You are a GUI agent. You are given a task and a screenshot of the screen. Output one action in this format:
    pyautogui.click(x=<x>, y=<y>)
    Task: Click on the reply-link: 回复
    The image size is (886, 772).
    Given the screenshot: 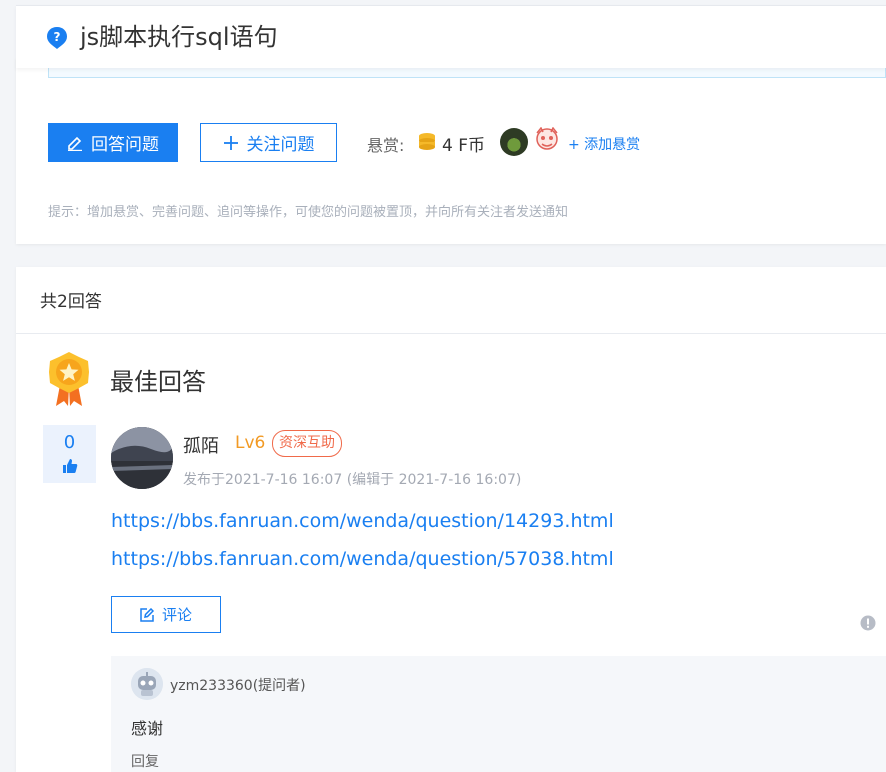 What is the action you would take?
    pyautogui.click(x=145, y=761)
    